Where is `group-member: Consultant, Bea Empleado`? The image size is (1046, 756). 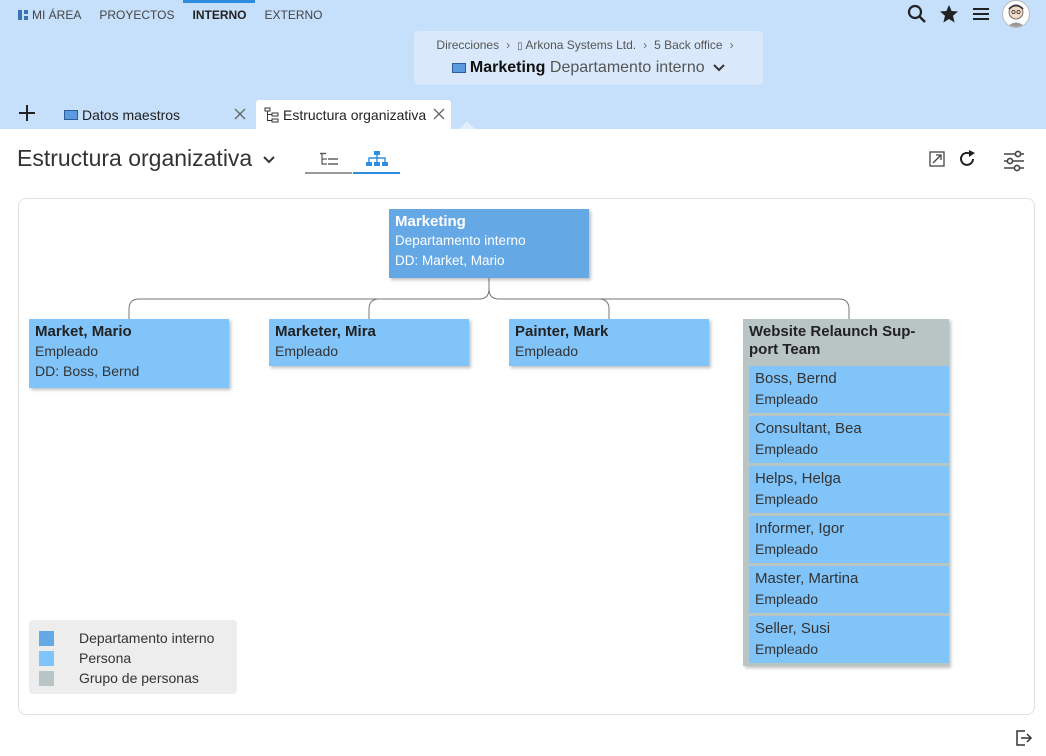 group-member: Consultant, Bea Empleado is located at coordinates (849, 439).